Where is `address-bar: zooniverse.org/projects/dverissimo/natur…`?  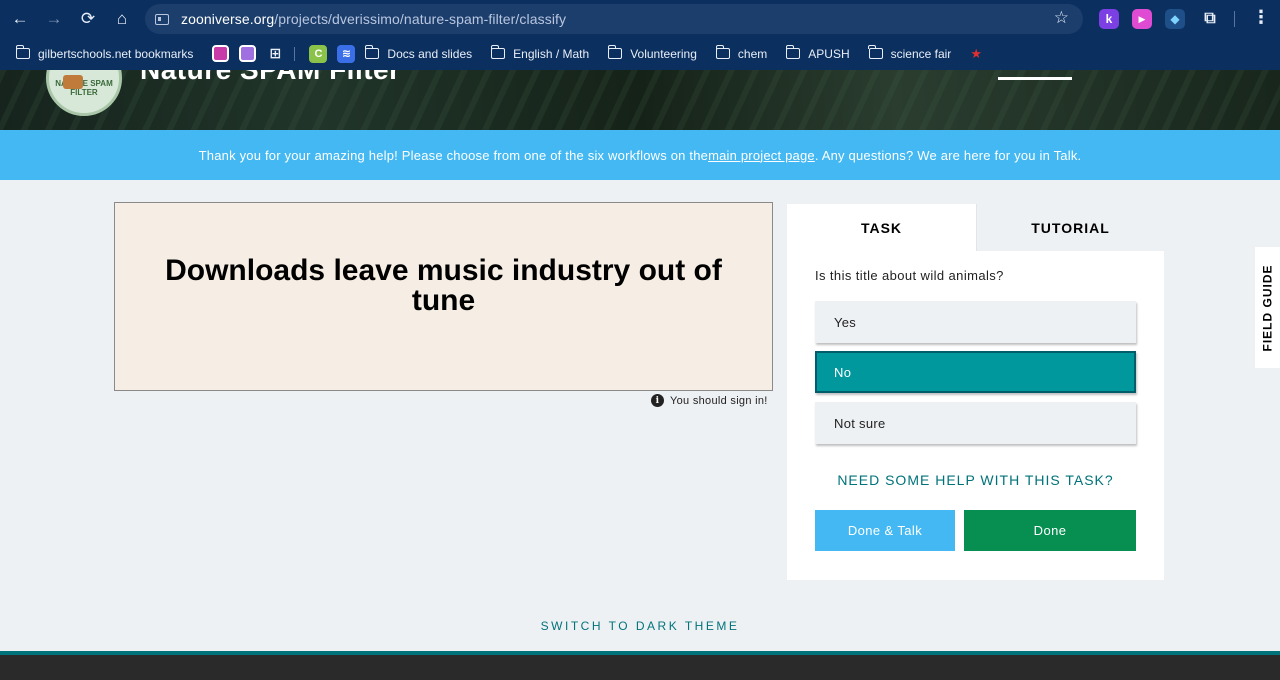 address-bar: zooniverse.org/projects/dverissimo/natur… is located at coordinates (614, 19).